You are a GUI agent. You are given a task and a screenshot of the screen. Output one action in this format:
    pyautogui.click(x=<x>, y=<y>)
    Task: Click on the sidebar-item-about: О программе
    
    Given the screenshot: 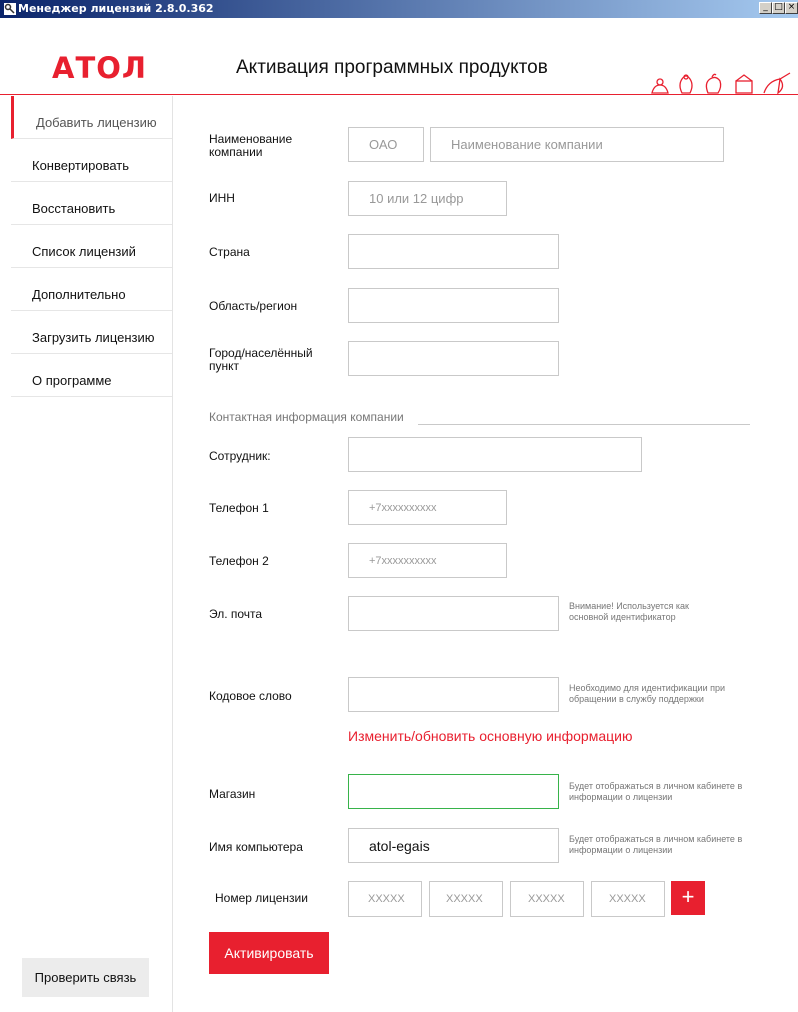 What is the action you would take?
    pyautogui.click(x=91, y=375)
    